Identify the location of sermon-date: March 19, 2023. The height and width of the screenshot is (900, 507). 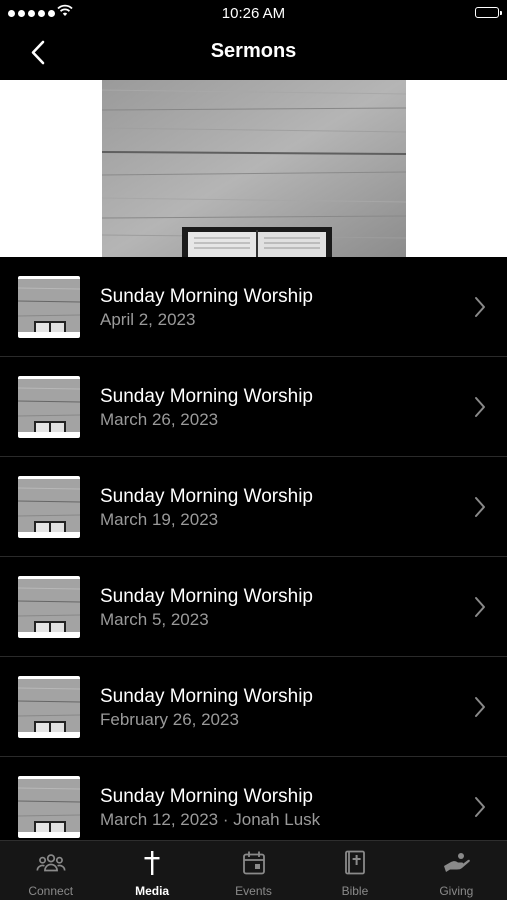
(159, 519).